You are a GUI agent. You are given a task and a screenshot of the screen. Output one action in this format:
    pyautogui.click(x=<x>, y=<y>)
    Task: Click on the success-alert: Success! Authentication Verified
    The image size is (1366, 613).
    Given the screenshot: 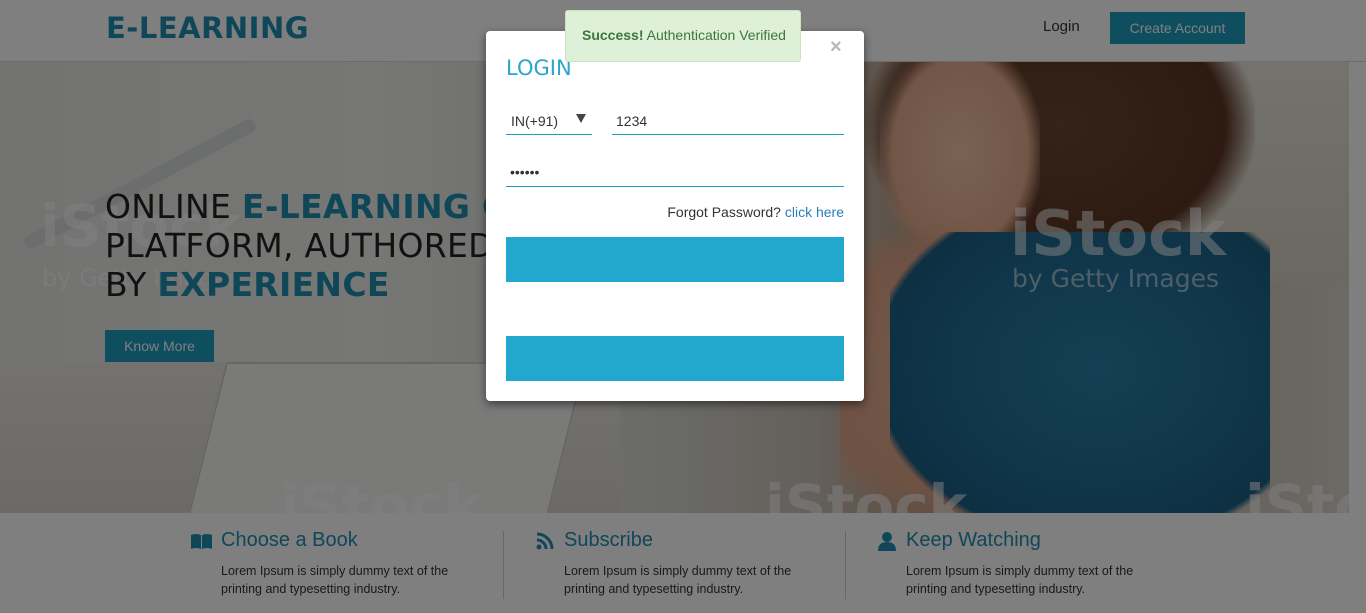 What is the action you would take?
    pyautogui.click(x=683, y=36)
    